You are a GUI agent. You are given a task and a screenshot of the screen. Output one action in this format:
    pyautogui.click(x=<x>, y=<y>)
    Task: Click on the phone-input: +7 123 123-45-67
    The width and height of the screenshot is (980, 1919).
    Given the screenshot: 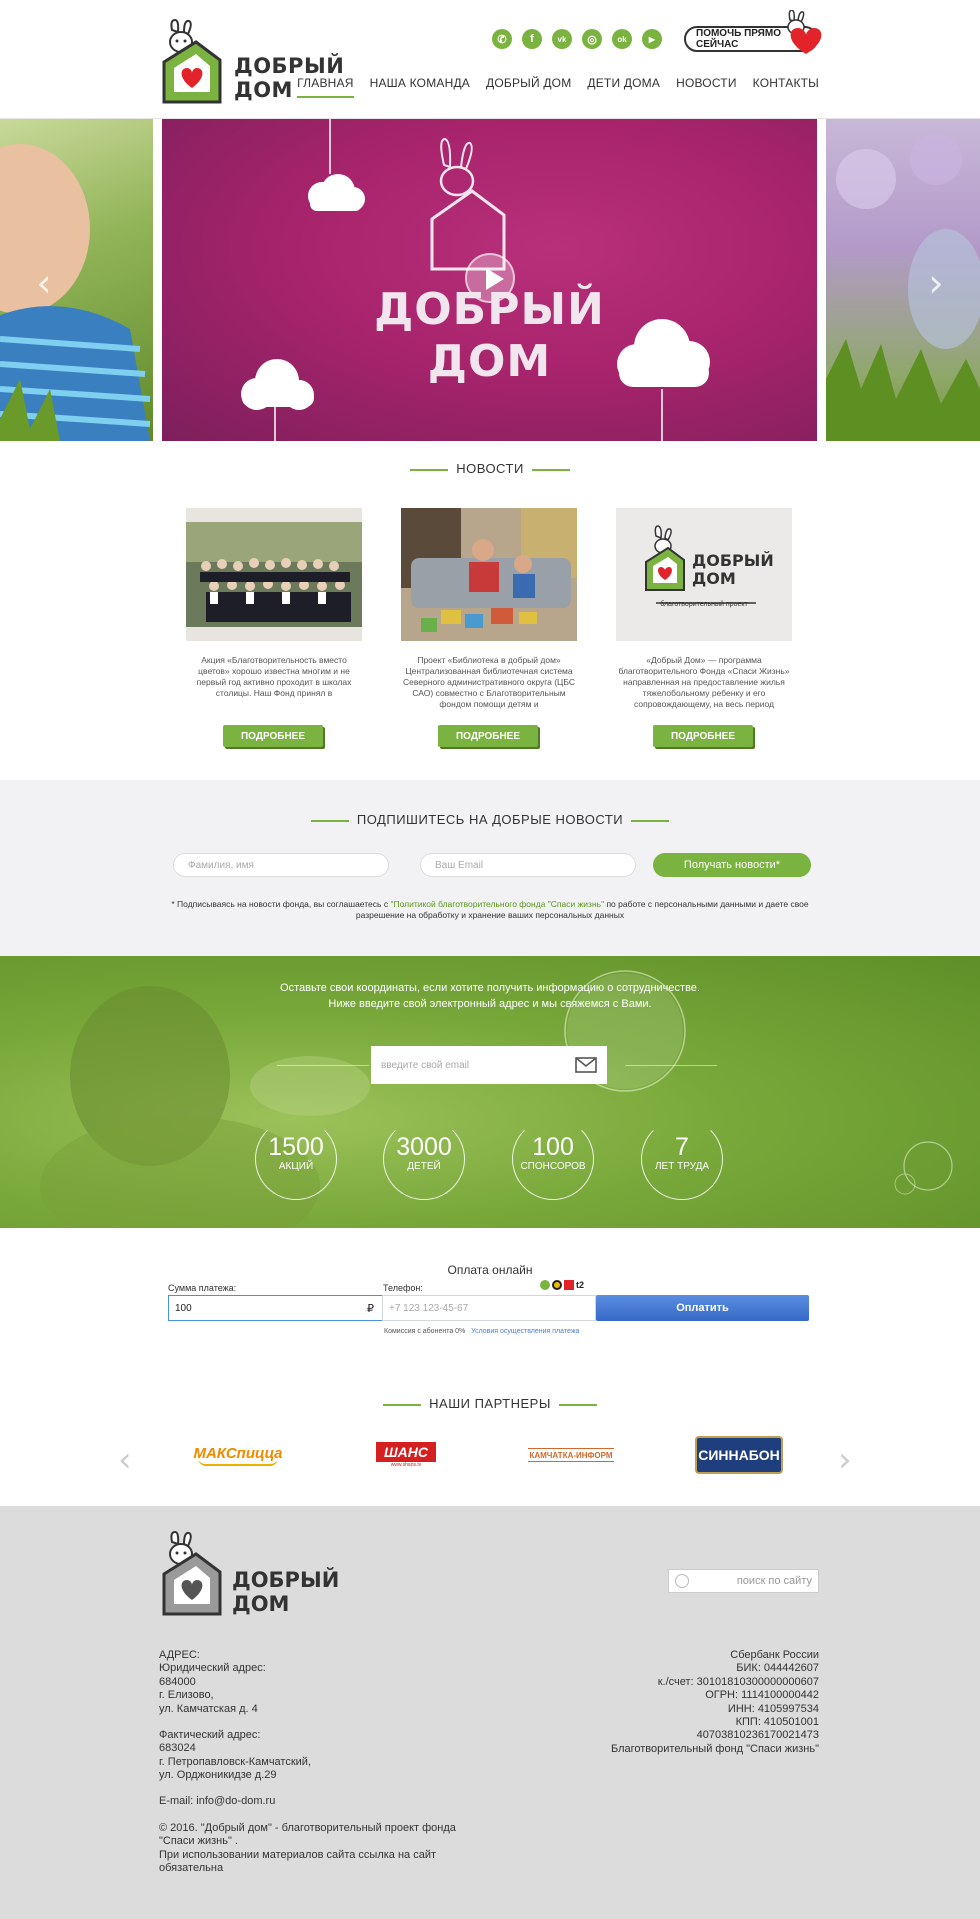 What is the action you would take?
    pyautogui.click(x=489, y=1308)
    